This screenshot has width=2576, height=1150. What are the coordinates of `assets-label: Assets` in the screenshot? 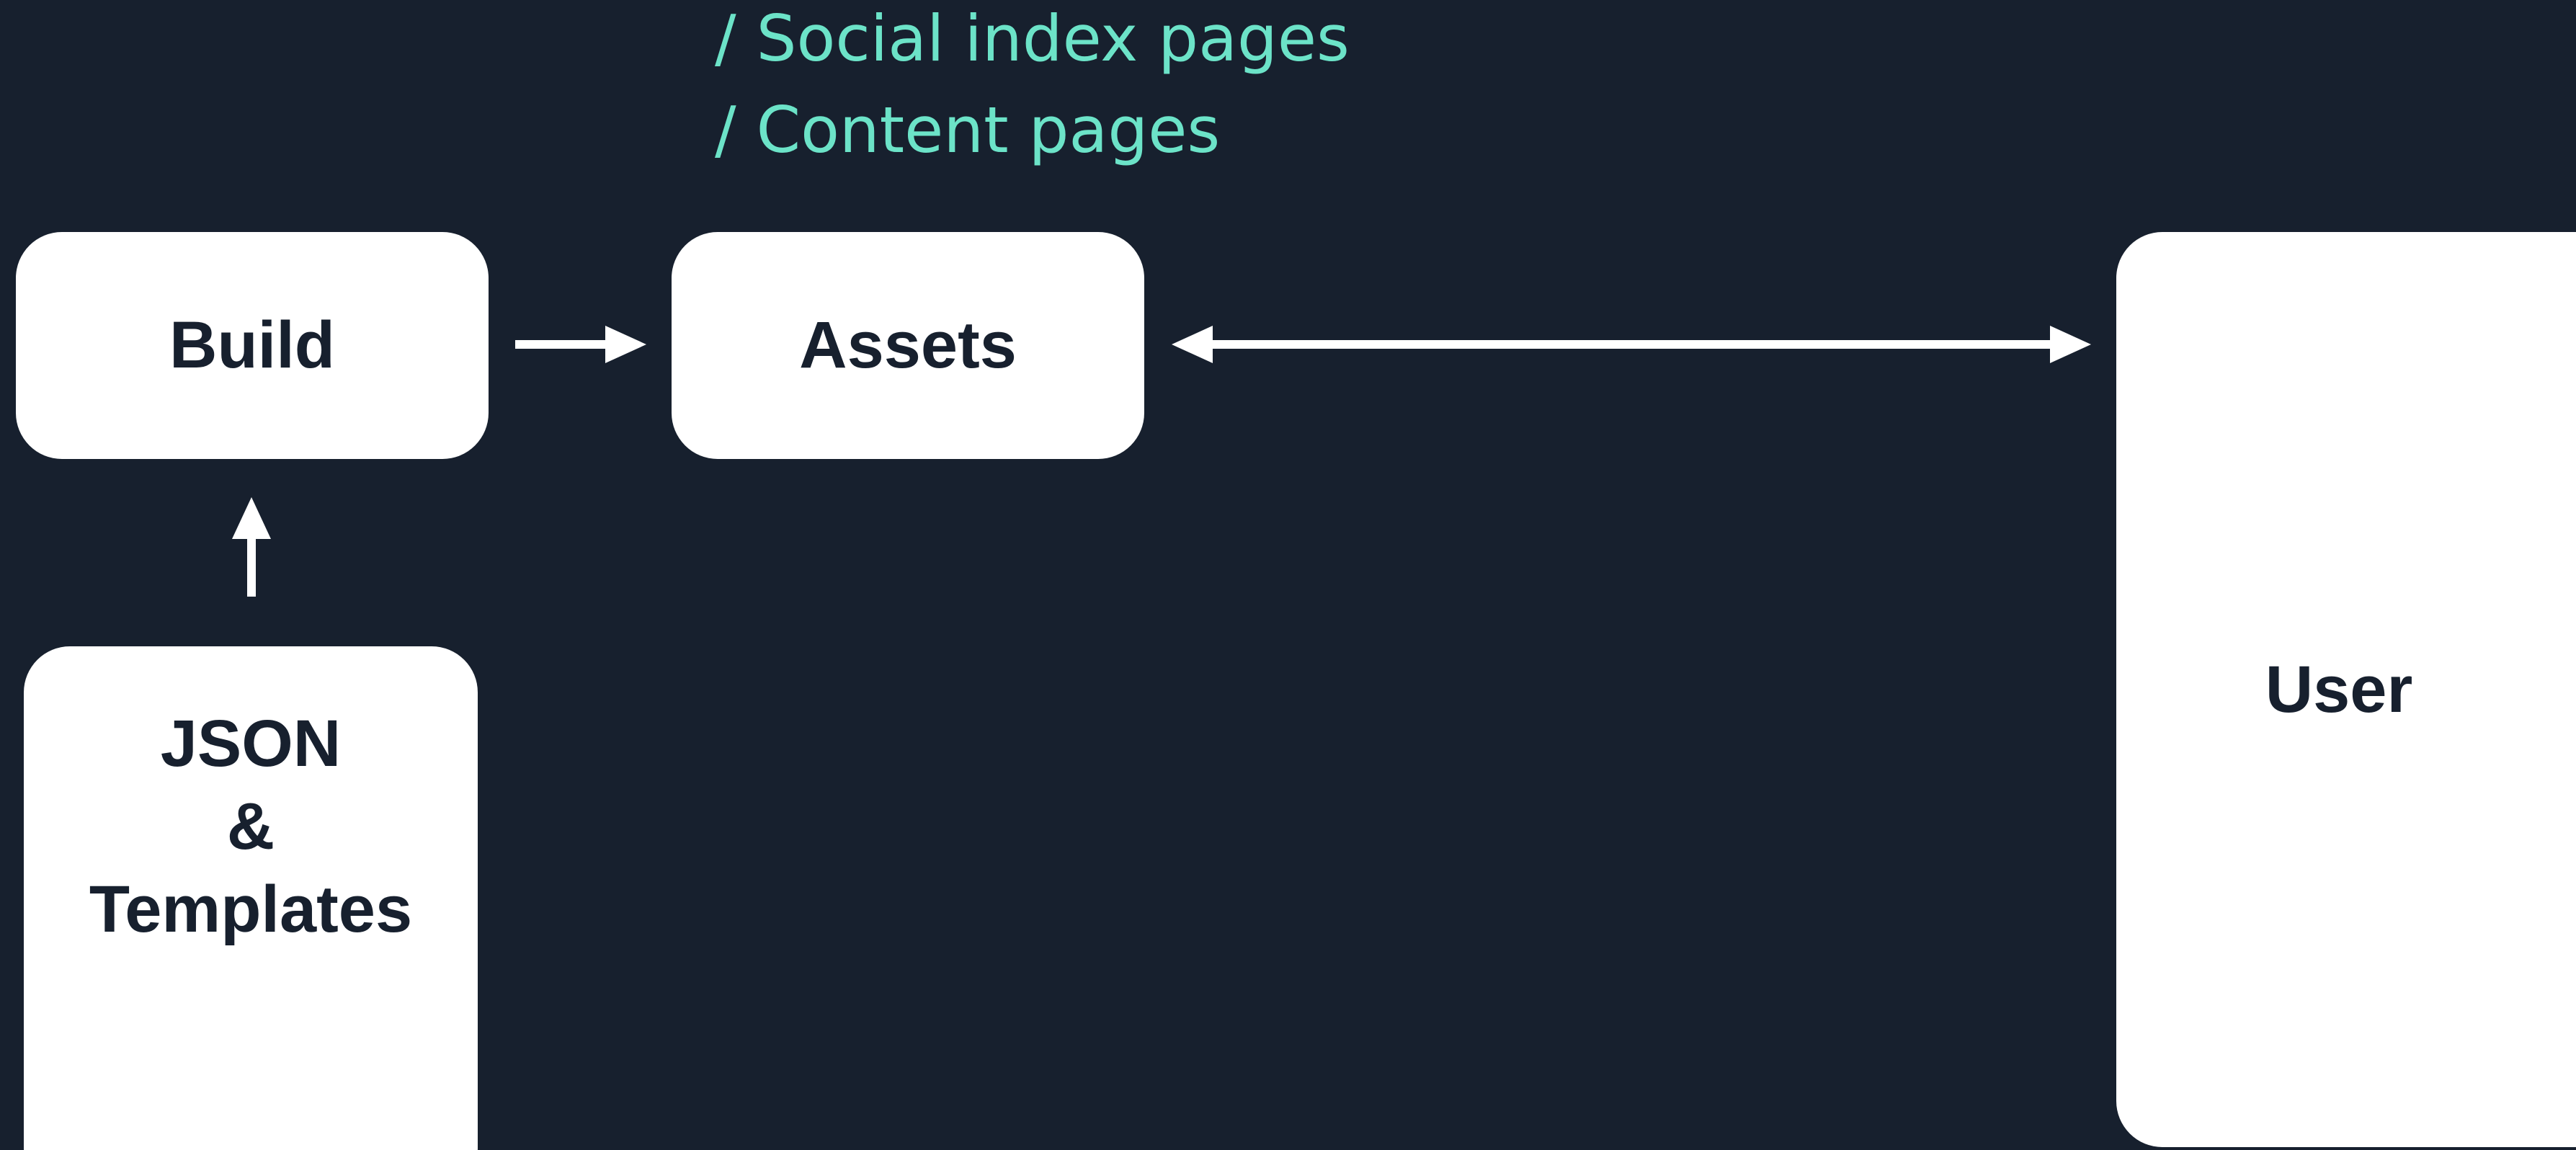 It's located at (908, 345).